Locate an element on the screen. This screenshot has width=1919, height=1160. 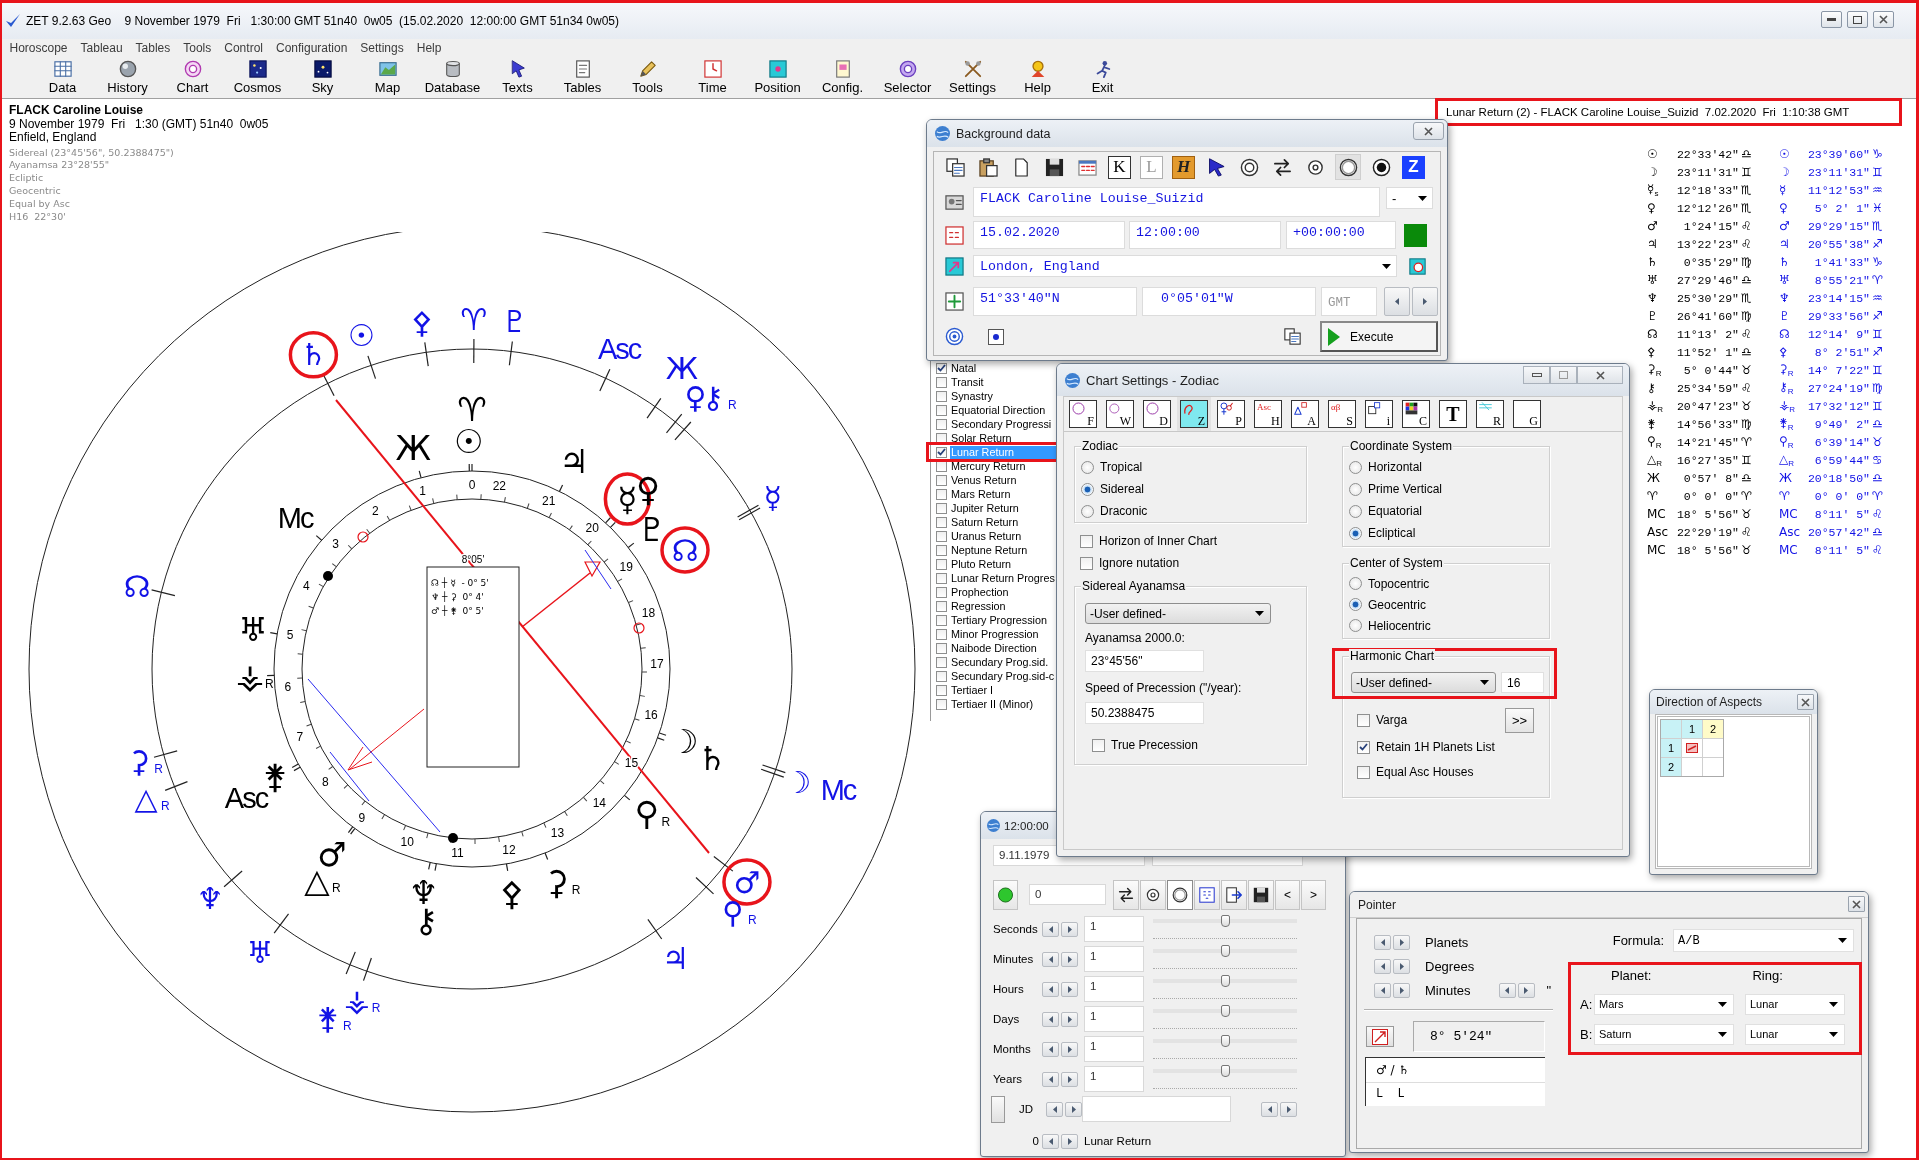
page-tab: D is located at coordinates (1157, 414).